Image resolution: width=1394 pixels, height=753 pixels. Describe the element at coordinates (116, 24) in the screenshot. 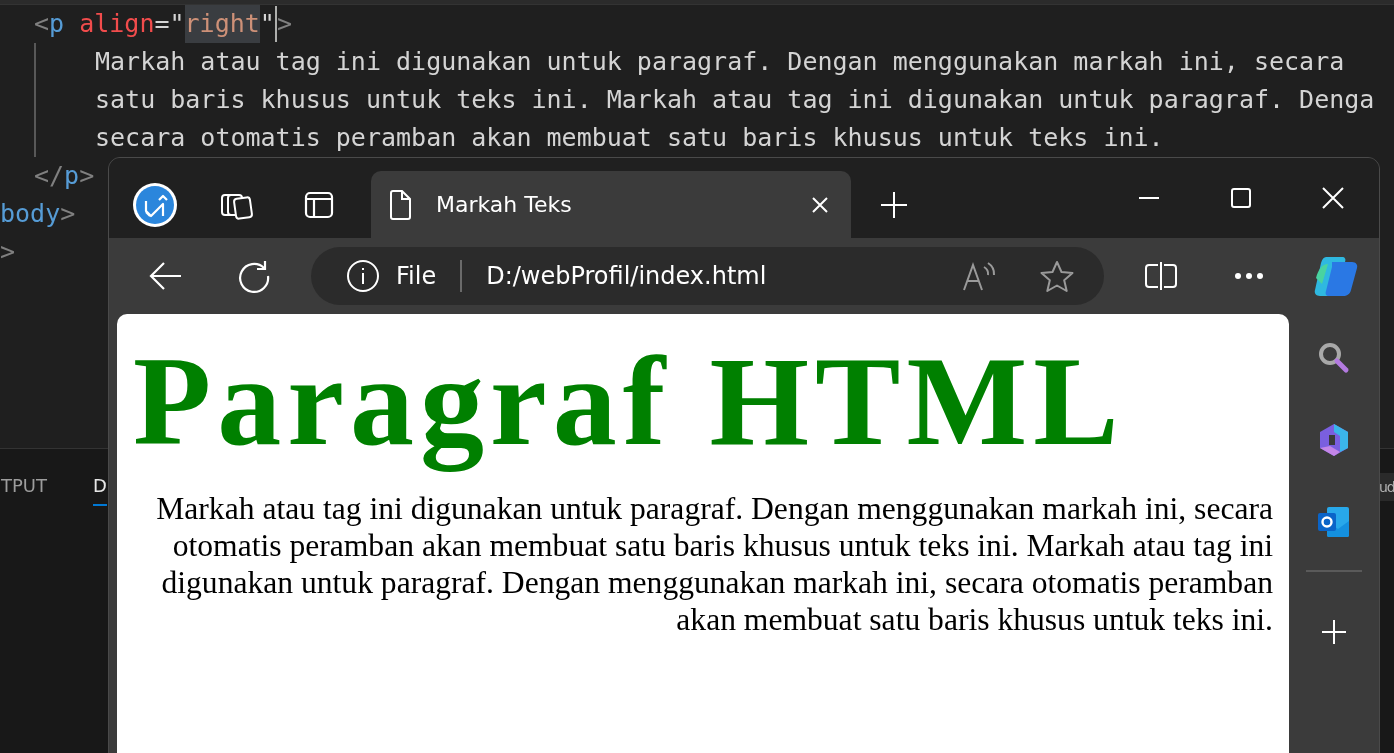

I see `code-attribute: align` at that location.